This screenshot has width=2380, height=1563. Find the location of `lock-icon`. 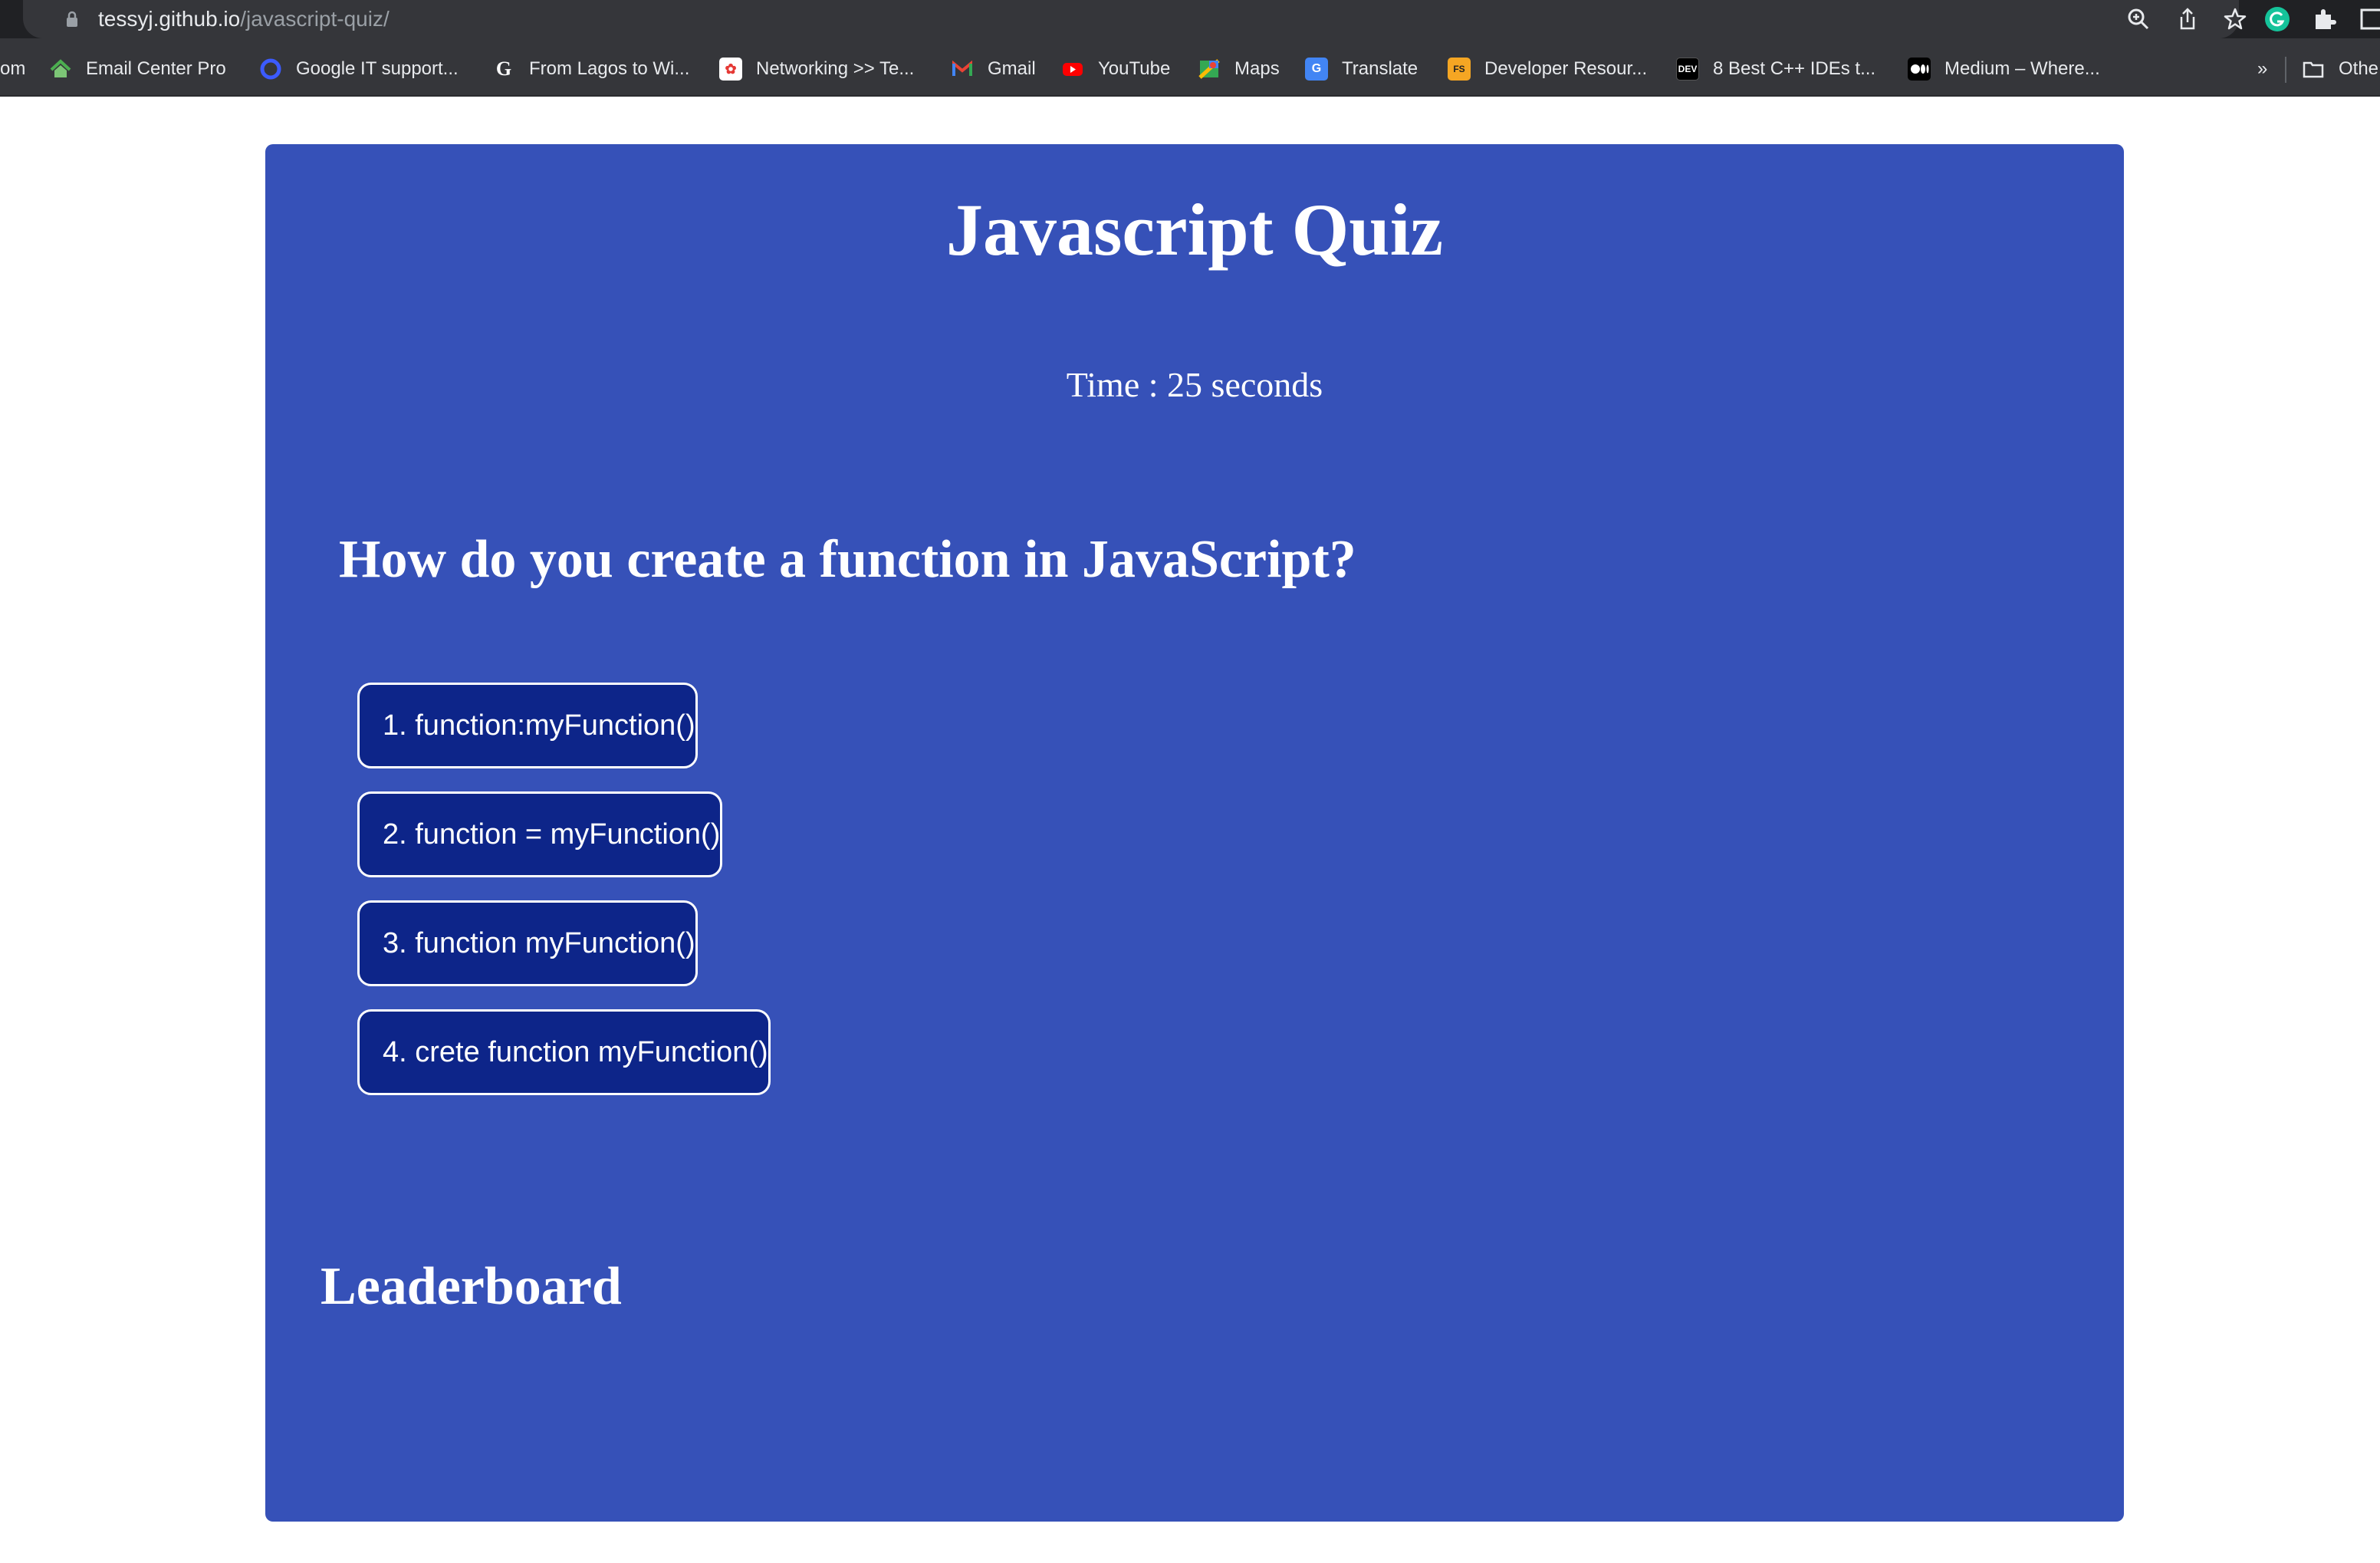

lock-icon is located at coordinates (72, 19).